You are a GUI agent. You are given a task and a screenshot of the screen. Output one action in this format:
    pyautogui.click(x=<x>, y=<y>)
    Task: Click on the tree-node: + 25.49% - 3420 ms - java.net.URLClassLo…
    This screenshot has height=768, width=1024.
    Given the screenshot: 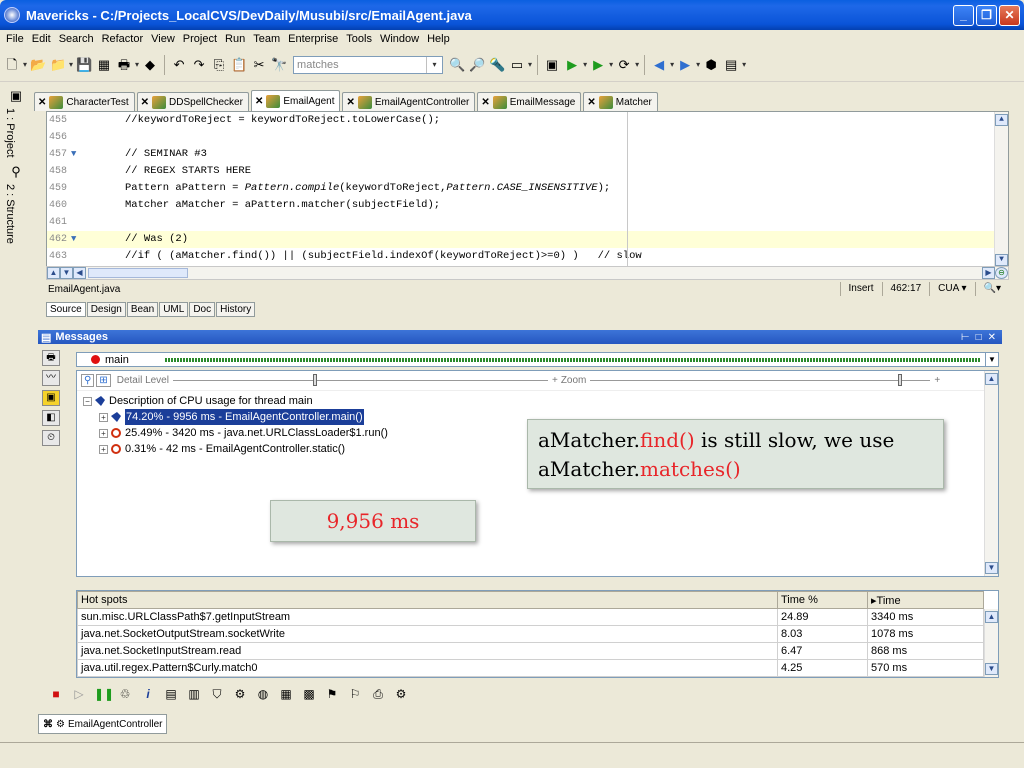 What is the action you would take?
    pyautogui.click(x=235, y=433)
    